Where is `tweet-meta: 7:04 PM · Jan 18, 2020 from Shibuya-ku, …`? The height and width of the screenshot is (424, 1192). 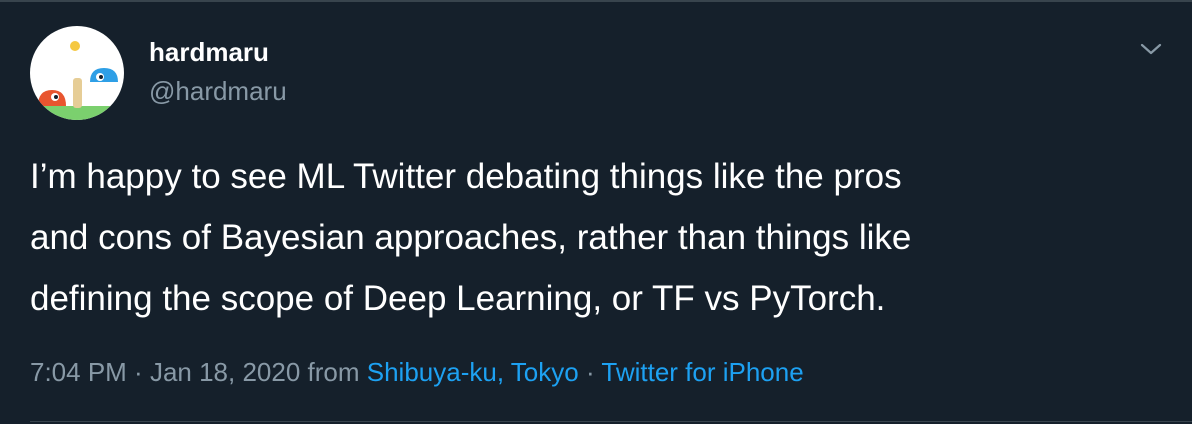
tweet-meta: 7:04 PM · Jan 18, 2020 from Shibuya-ku, … is located at coordinates (417, 372).